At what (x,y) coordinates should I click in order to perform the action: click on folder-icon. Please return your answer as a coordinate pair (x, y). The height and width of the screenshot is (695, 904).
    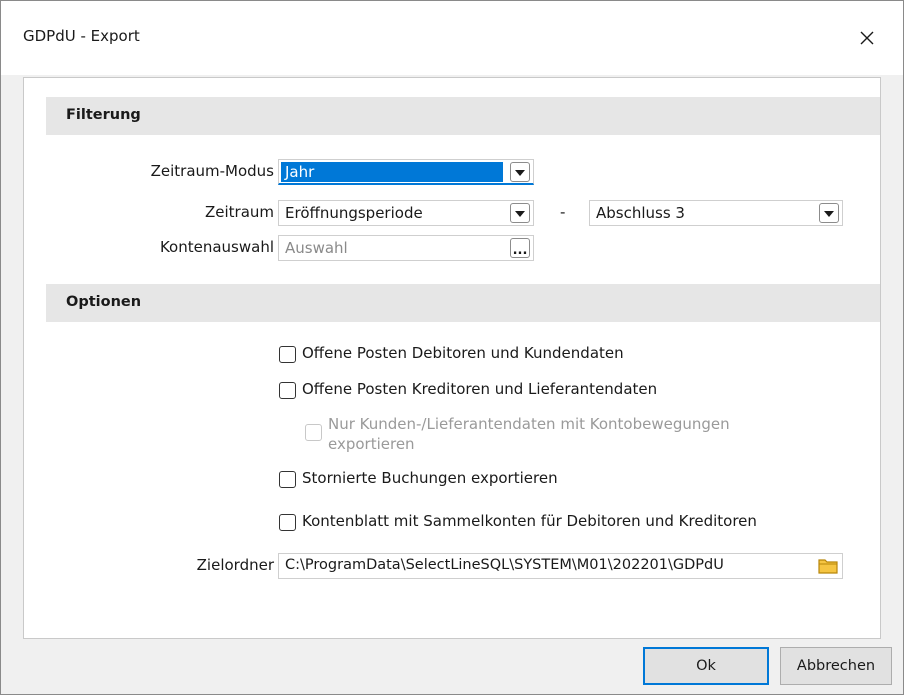
    Looking at the image, I should click on (828, 566).